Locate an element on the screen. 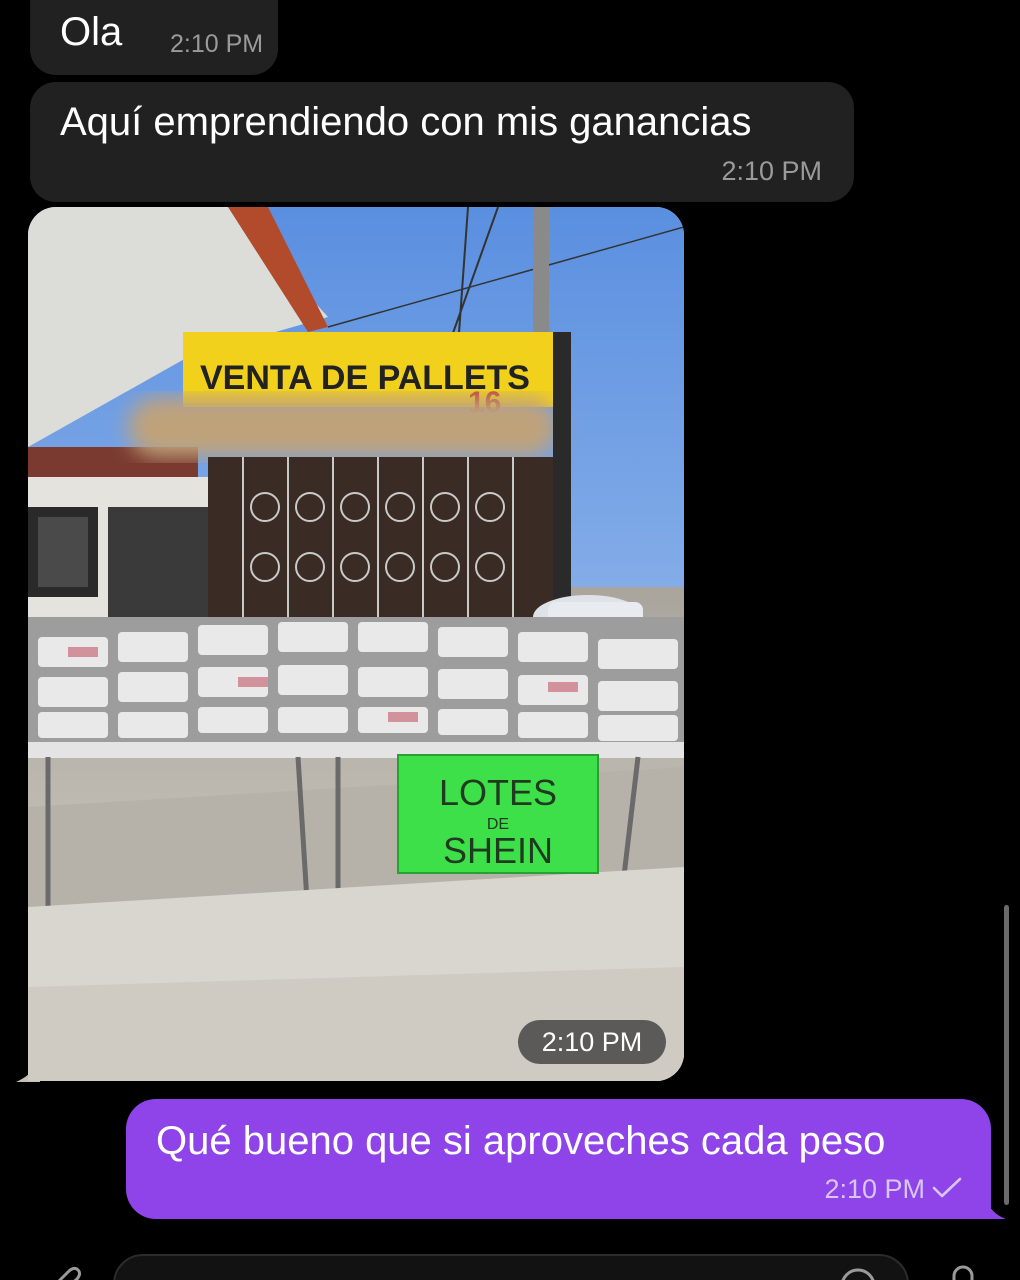  message-text: Ola is located at coordinates (91, 32).